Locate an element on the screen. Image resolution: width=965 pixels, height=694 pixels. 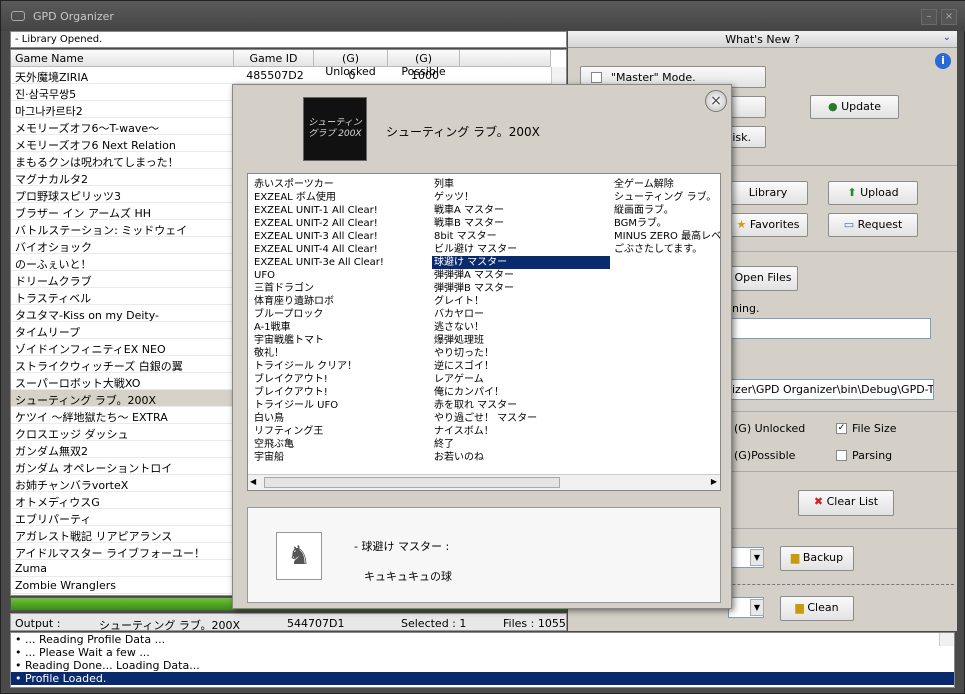
arrow-left-icon: ◀ is located at coordinates (253, 481).